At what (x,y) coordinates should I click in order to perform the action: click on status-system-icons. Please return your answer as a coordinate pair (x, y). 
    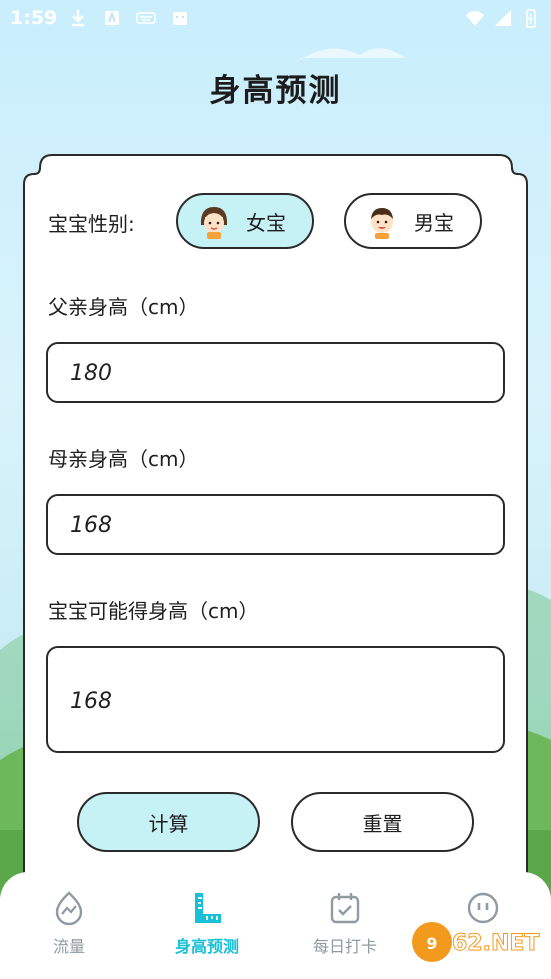
    Looking at the image, I should click on (503, 18).